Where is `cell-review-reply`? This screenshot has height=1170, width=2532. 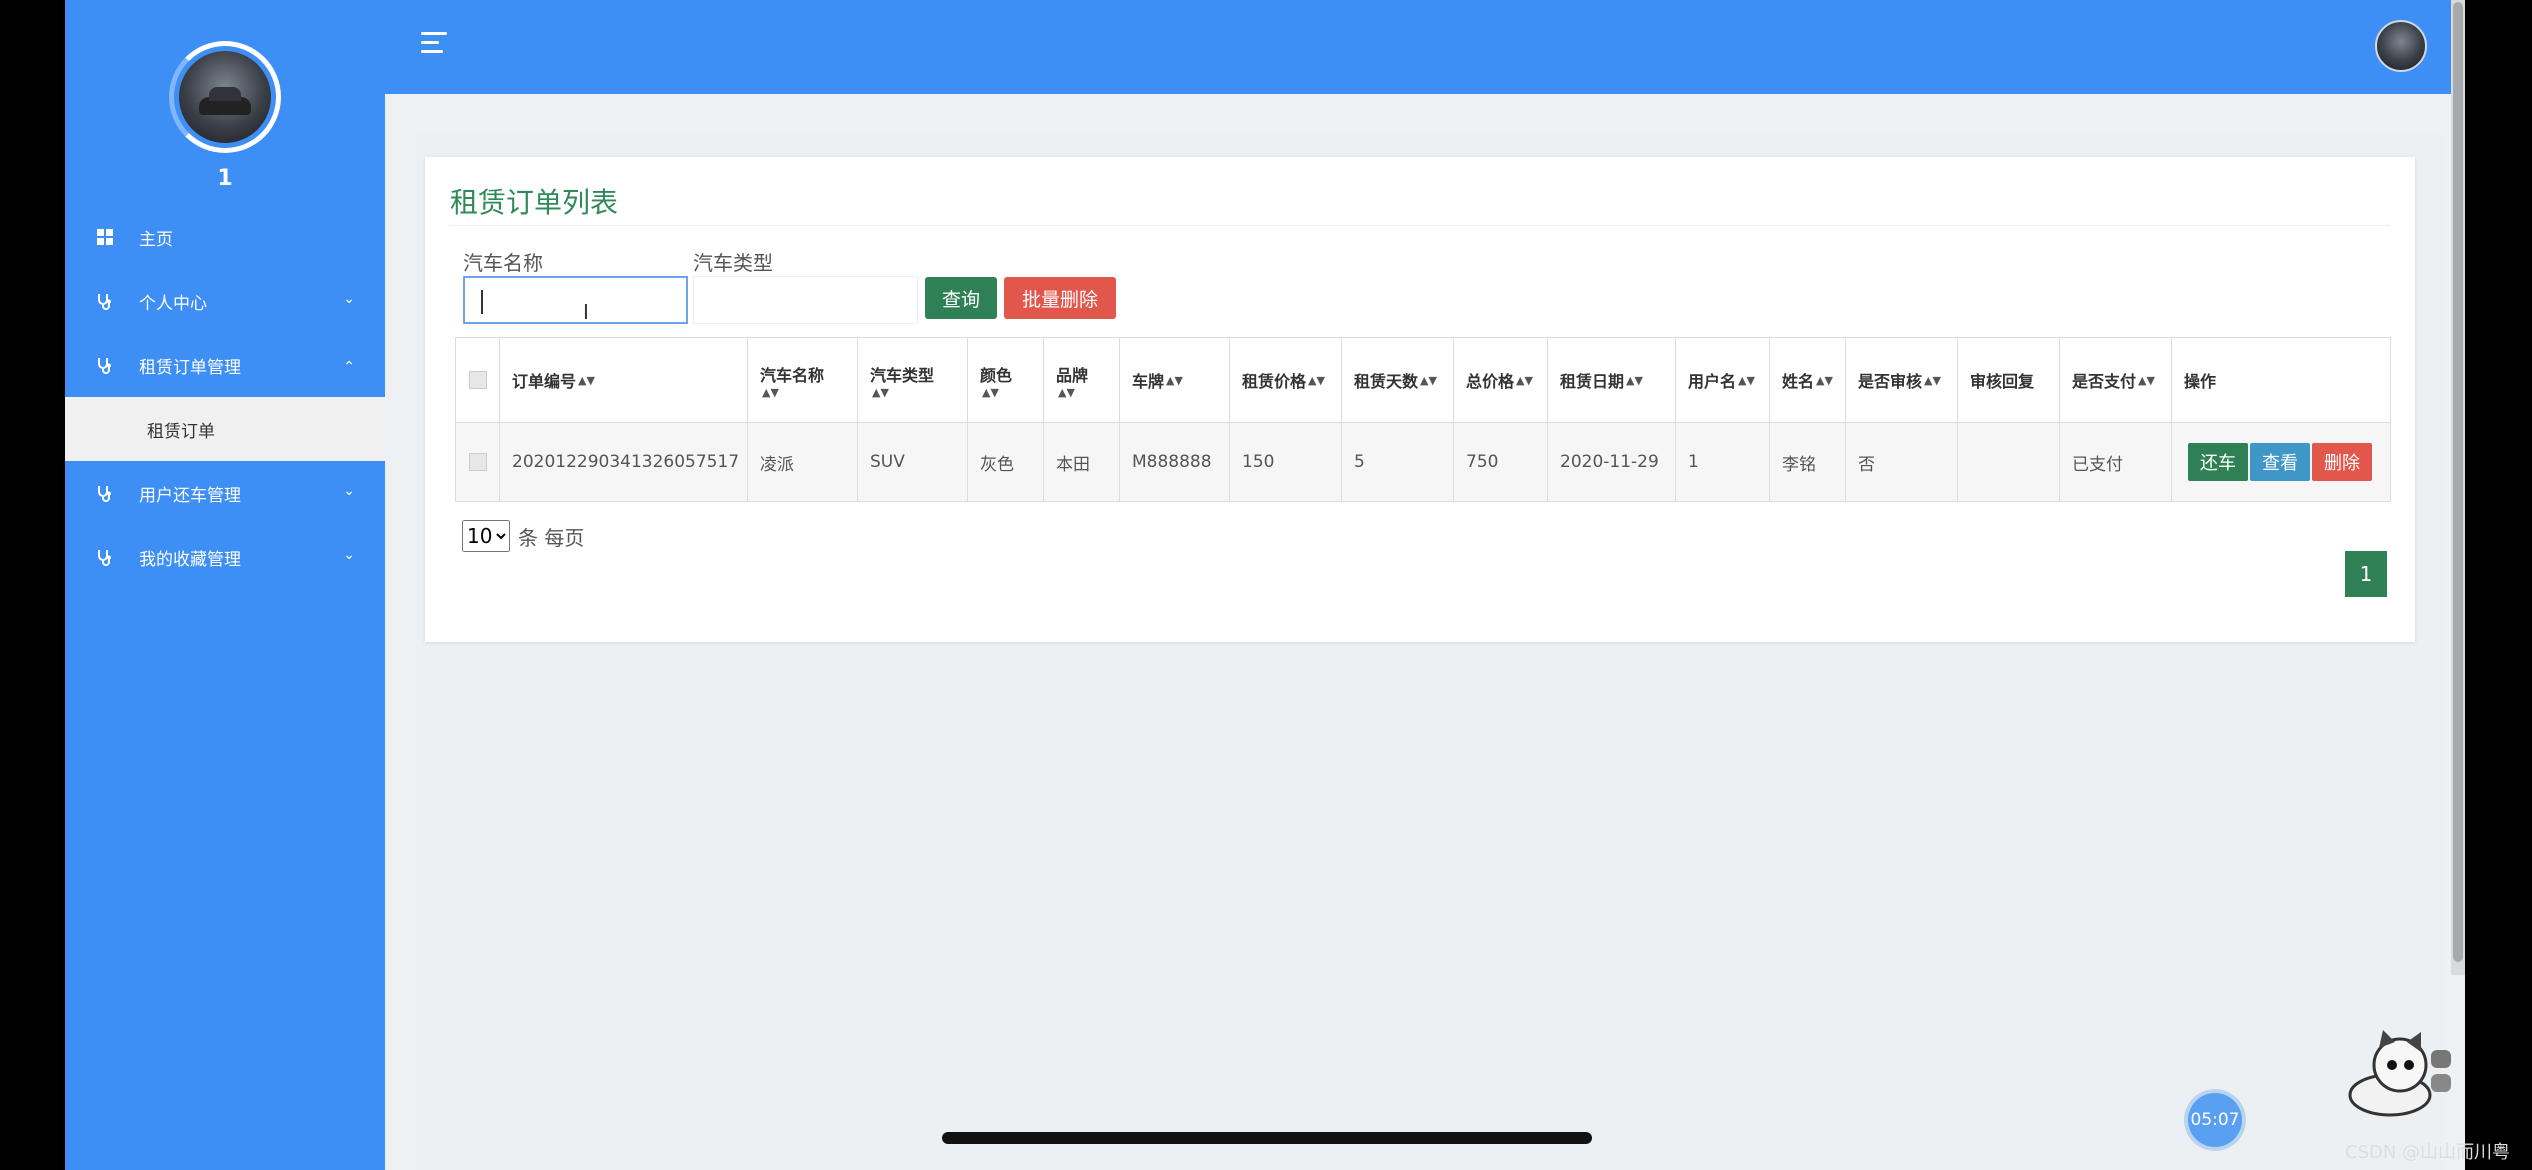 cell-review-reply is located at coordinates (2009, 462).